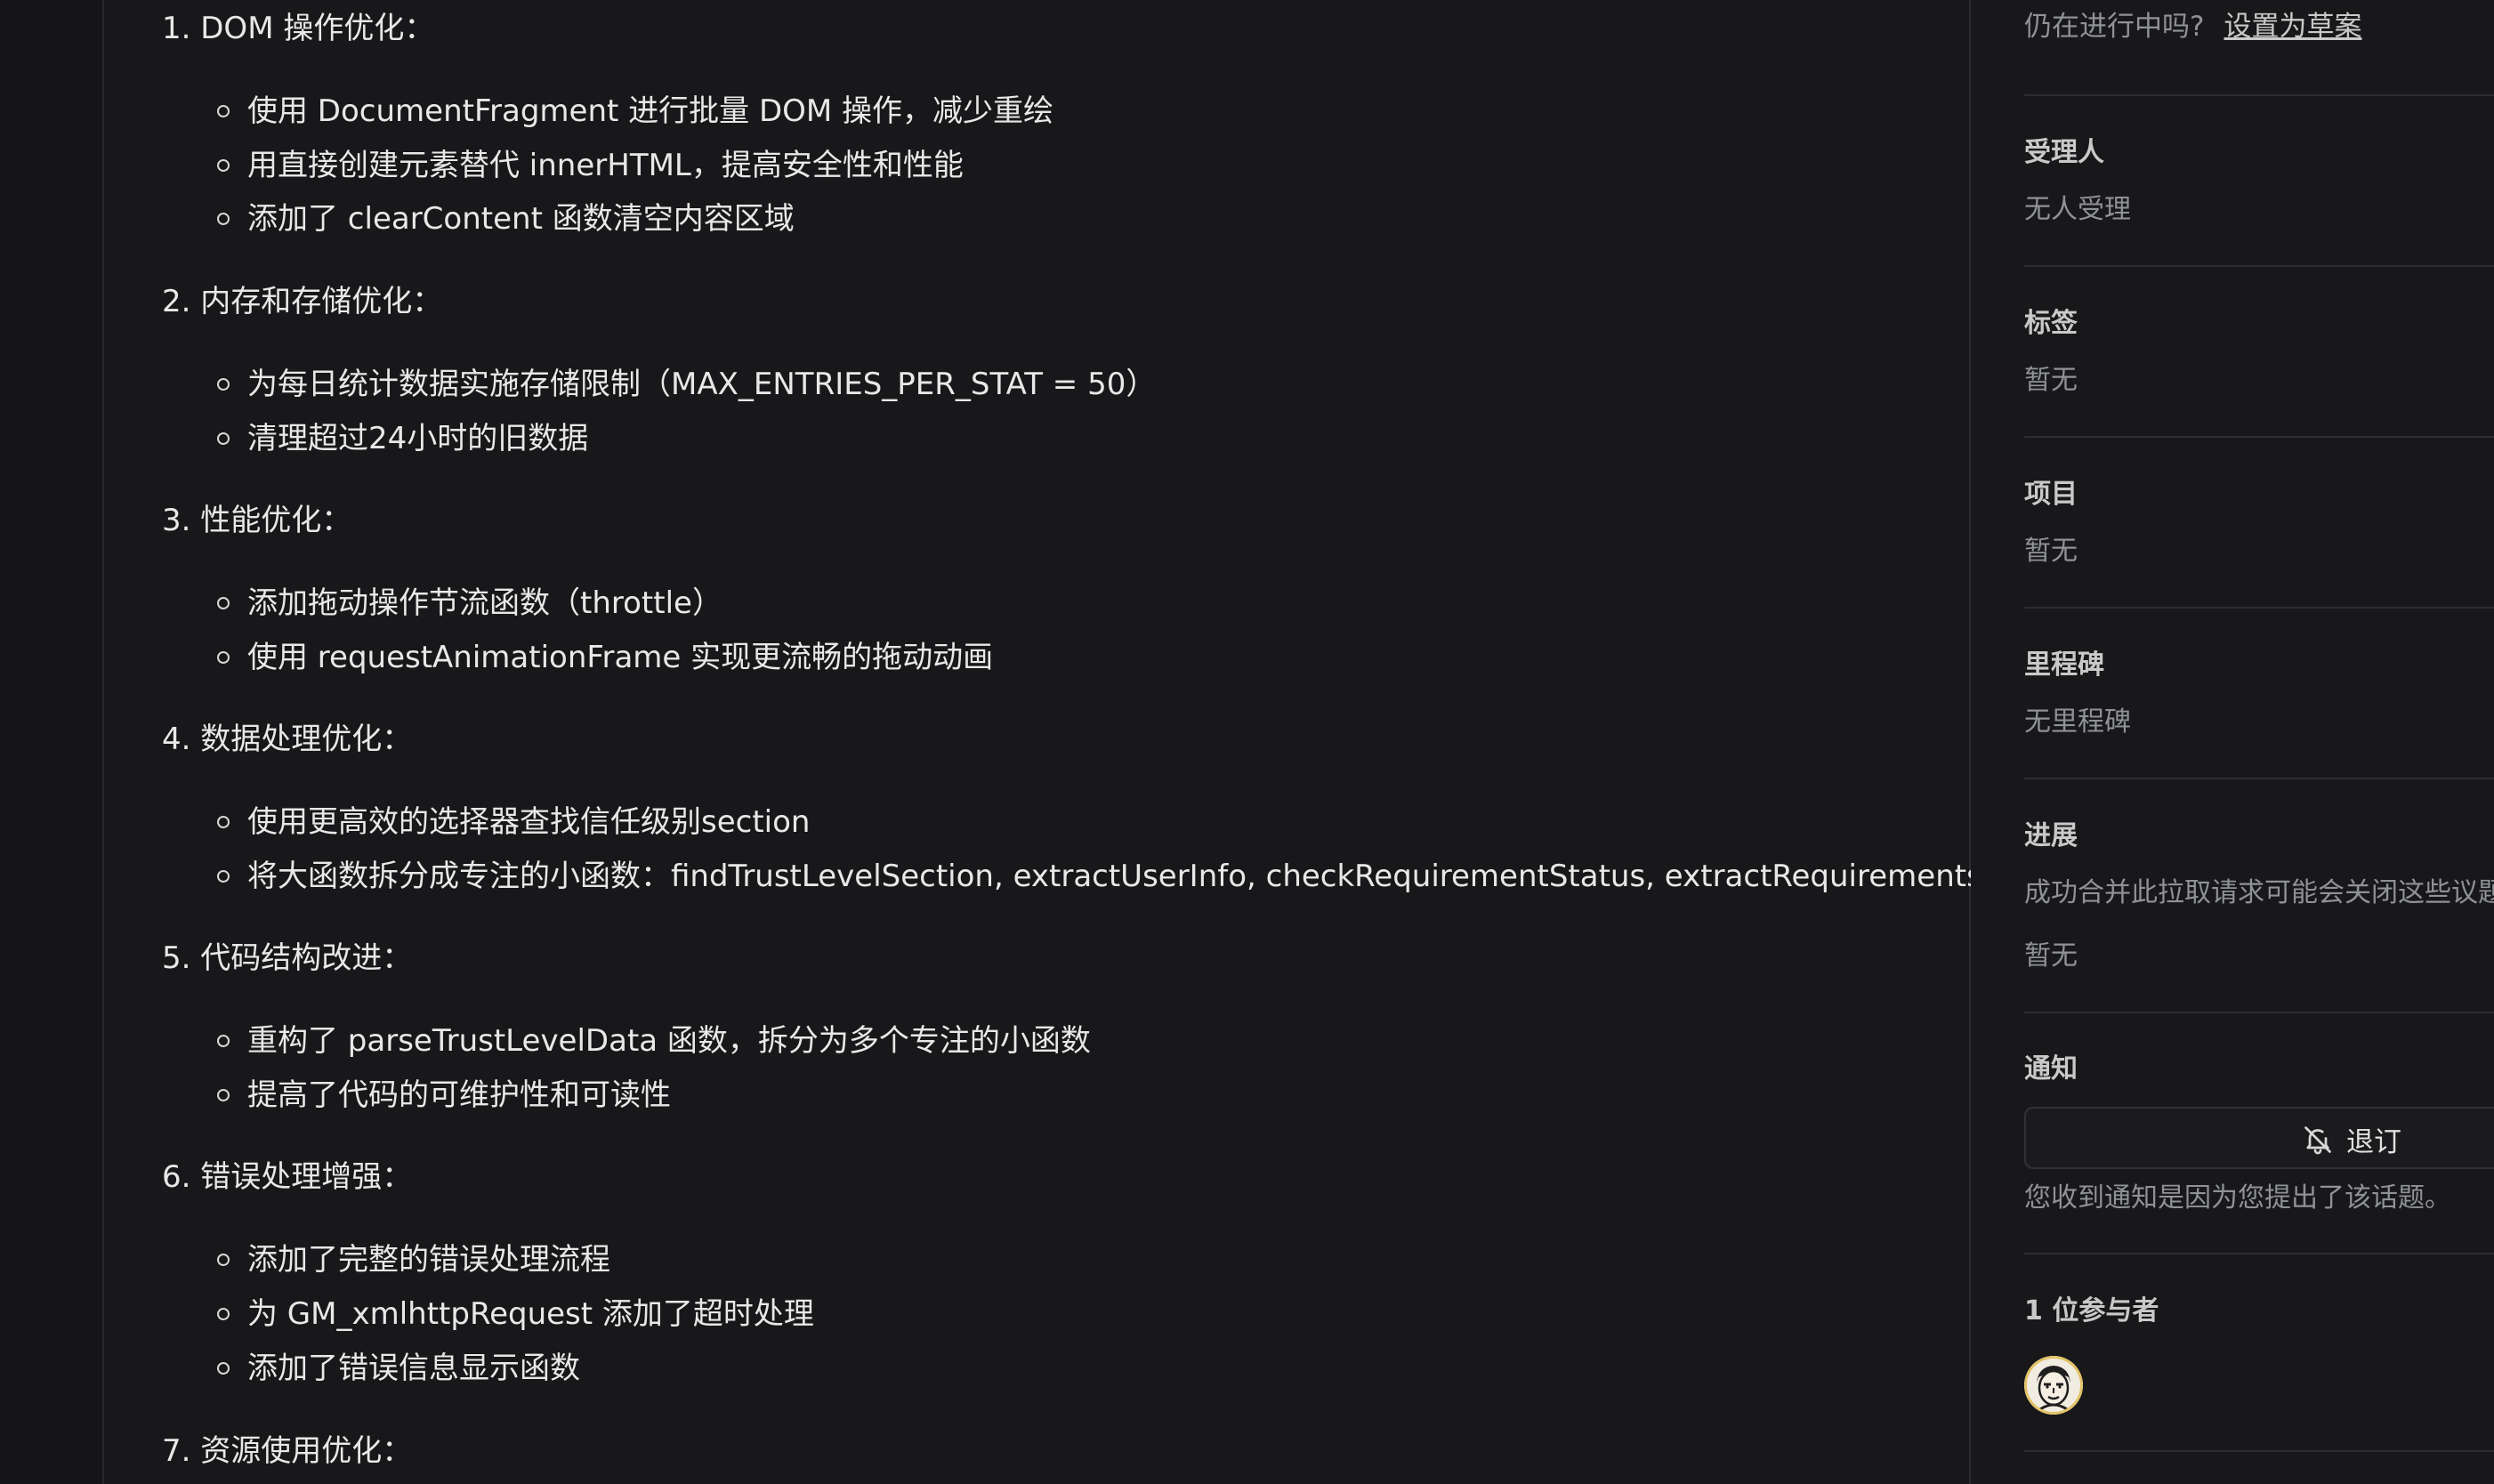 This screenshot has width=2494, height=1484. I want to click on list-item-text: 使用 requestAnimationFrame 实现更流畅的拖动动画, so click(620, 657).